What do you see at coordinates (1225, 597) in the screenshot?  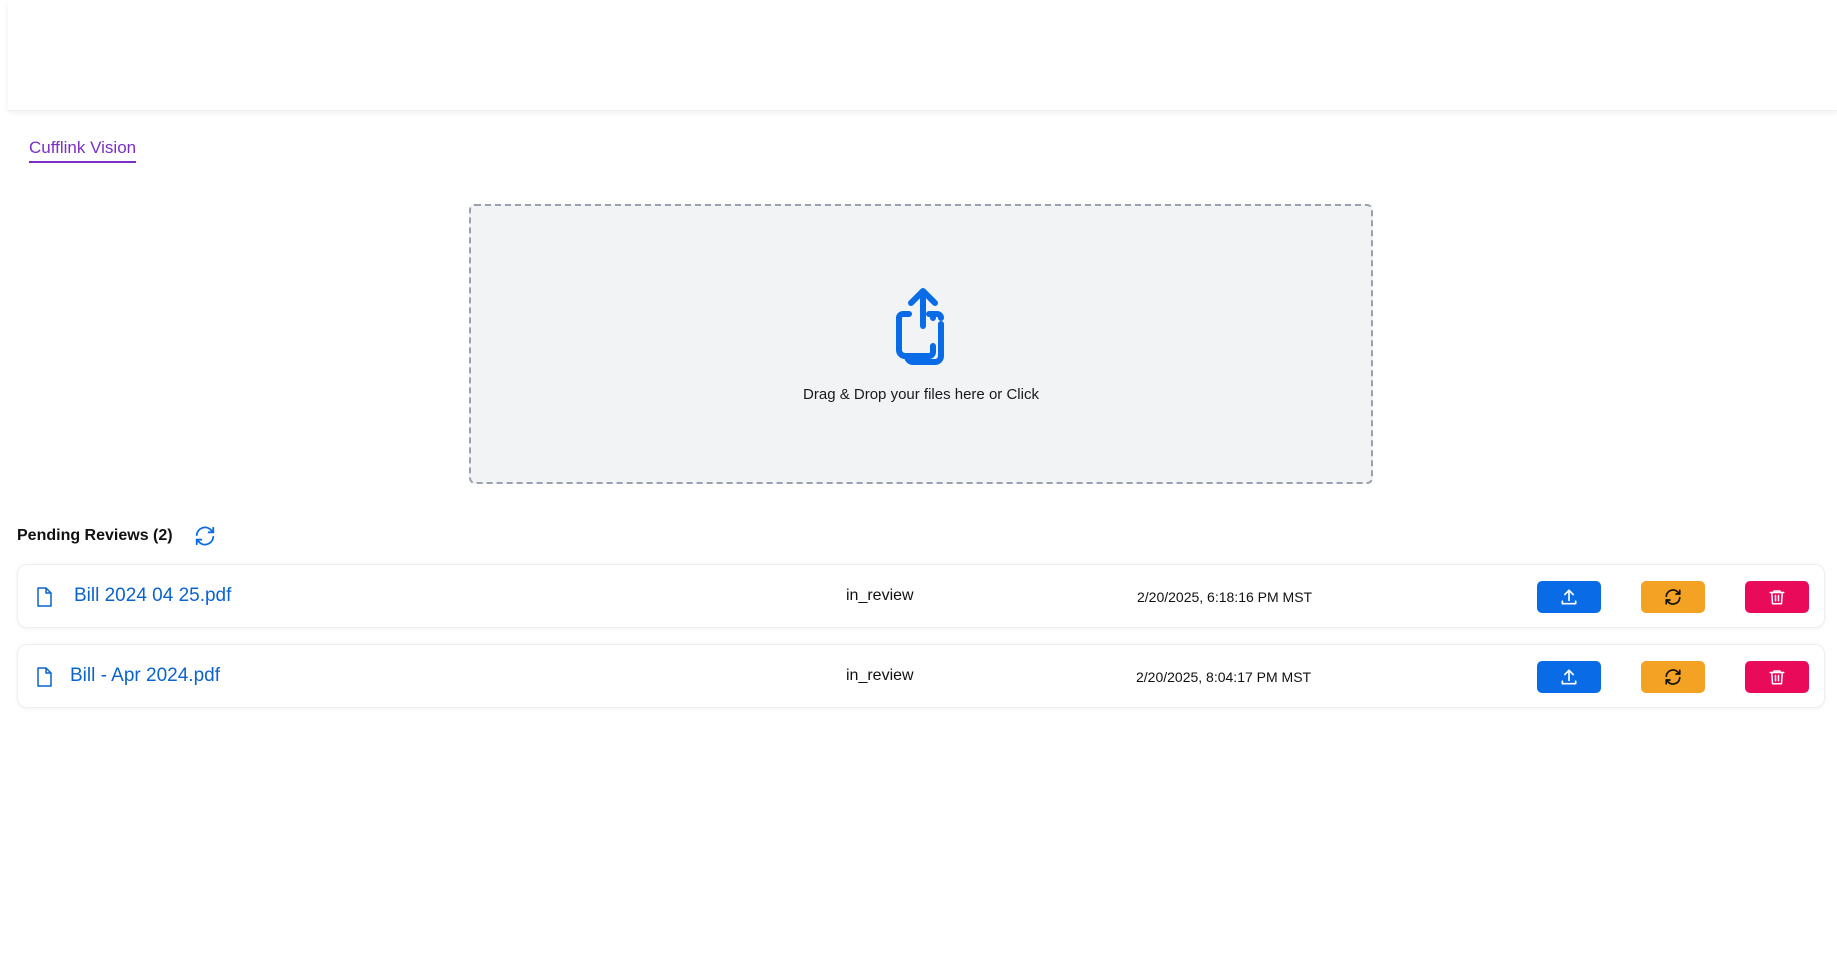 I see `upload-date: 2/20/2025, 6:18:16 PM MST` at bounding box center [1225, 597].